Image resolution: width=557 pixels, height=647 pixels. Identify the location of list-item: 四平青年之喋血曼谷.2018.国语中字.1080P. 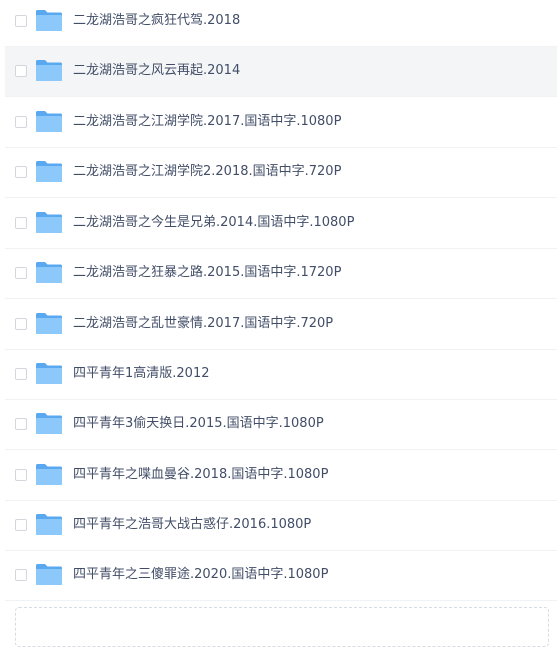
(281, 476).